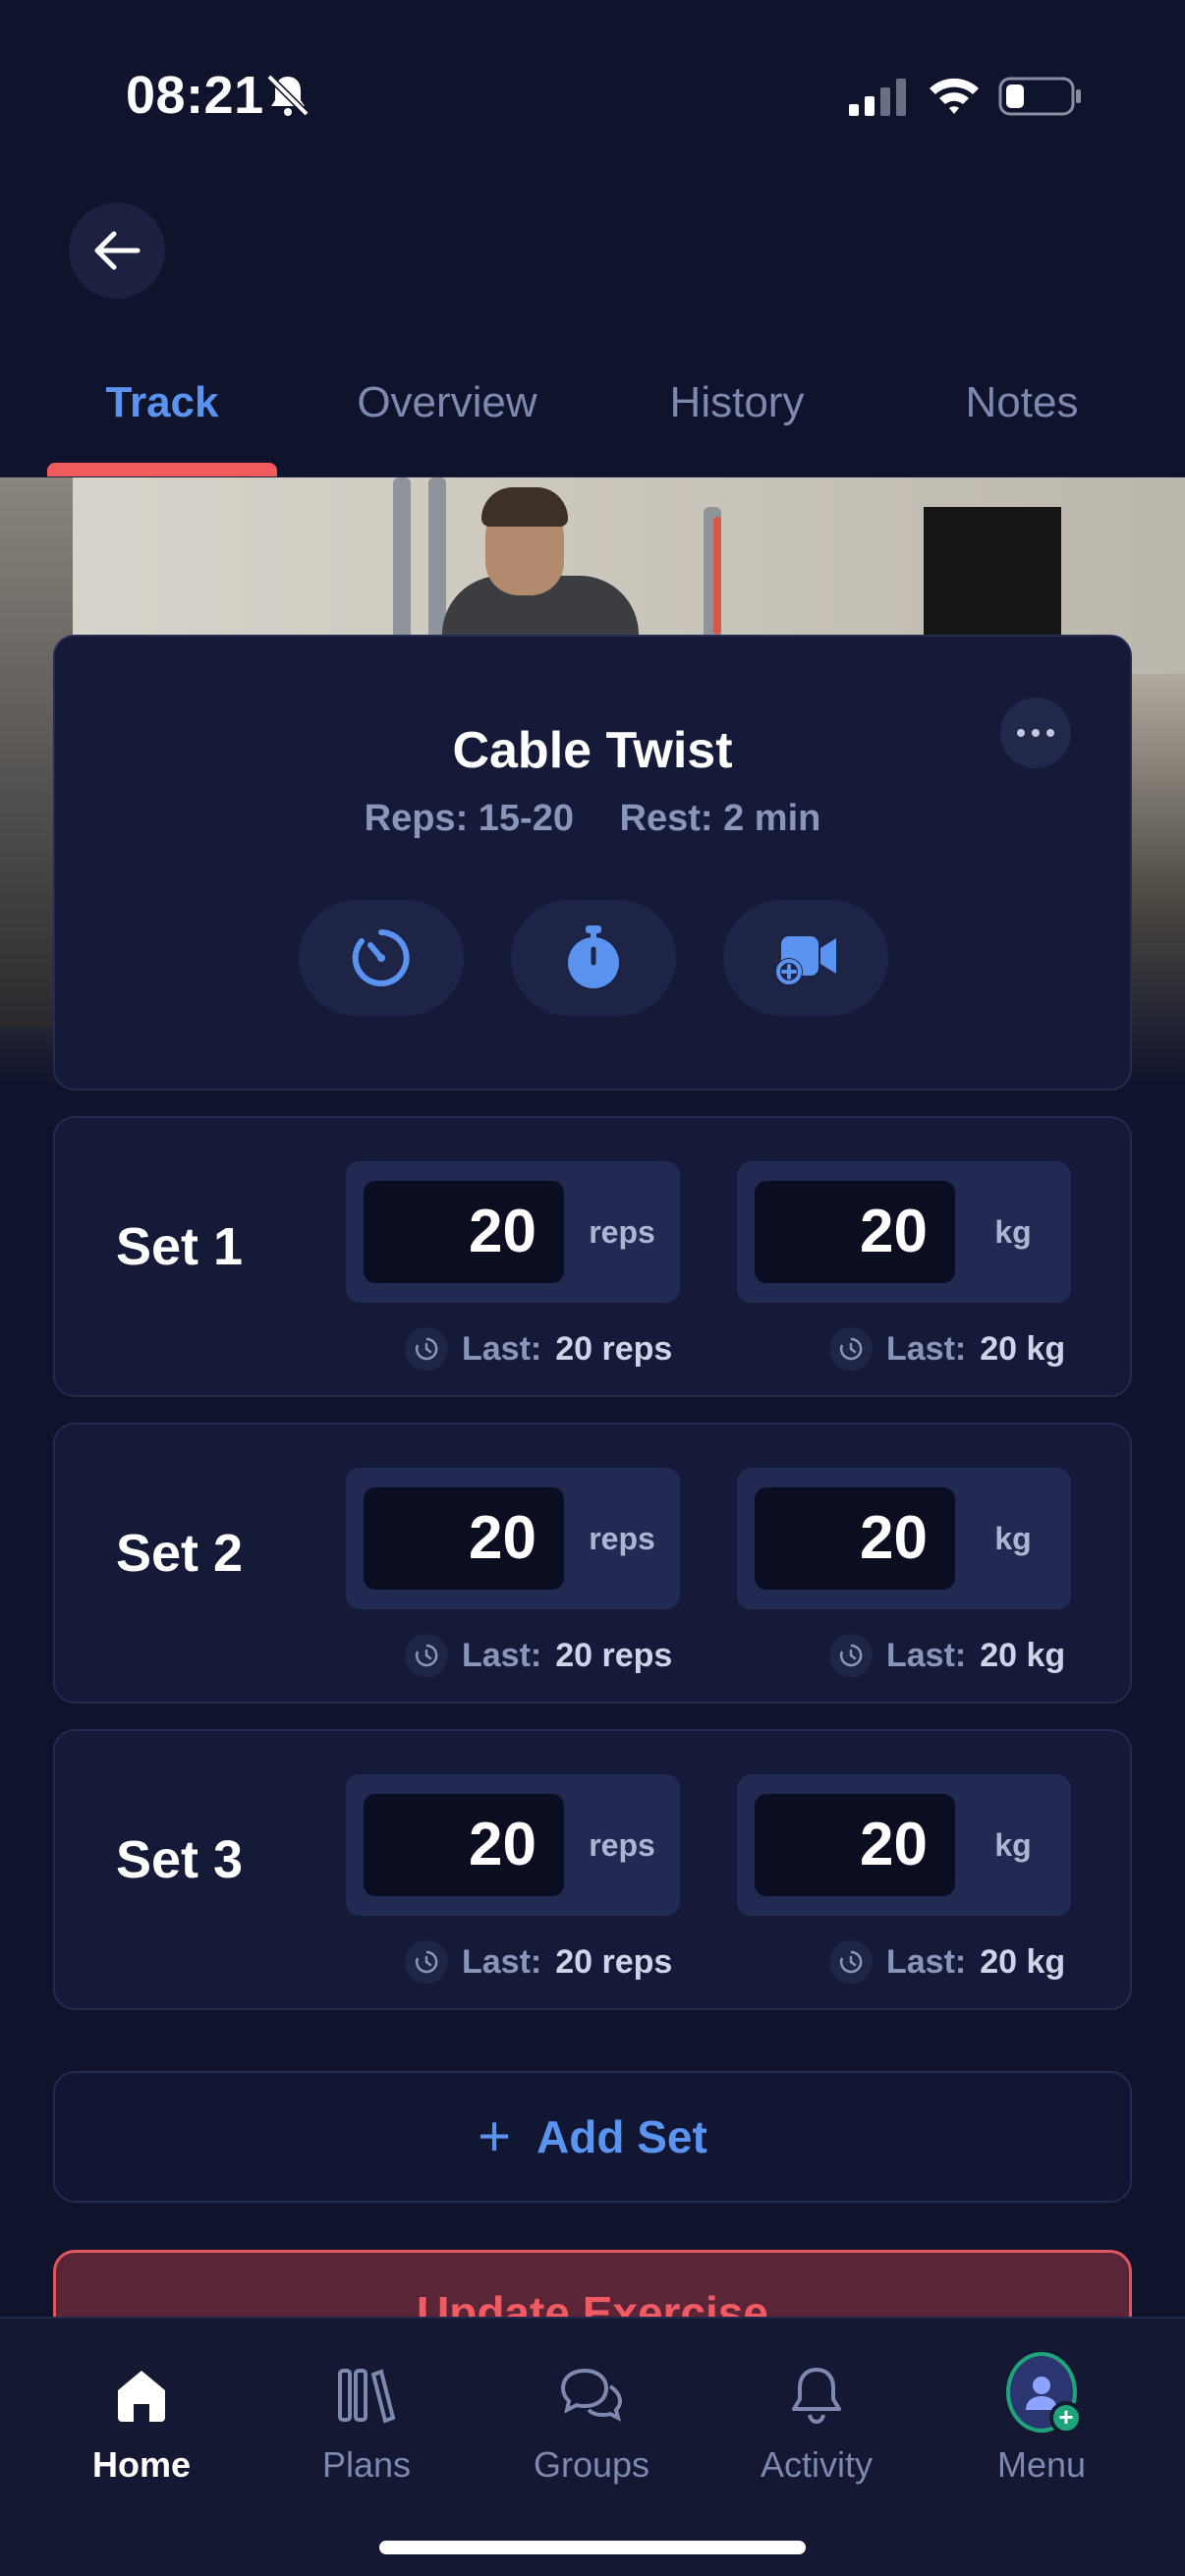 The width and height of the screenshot is (1185, 2576). What do you see at coordinates (162, 470) in the screenshot?
I see `active-tab-indicator` at bounding box center [162, 470].